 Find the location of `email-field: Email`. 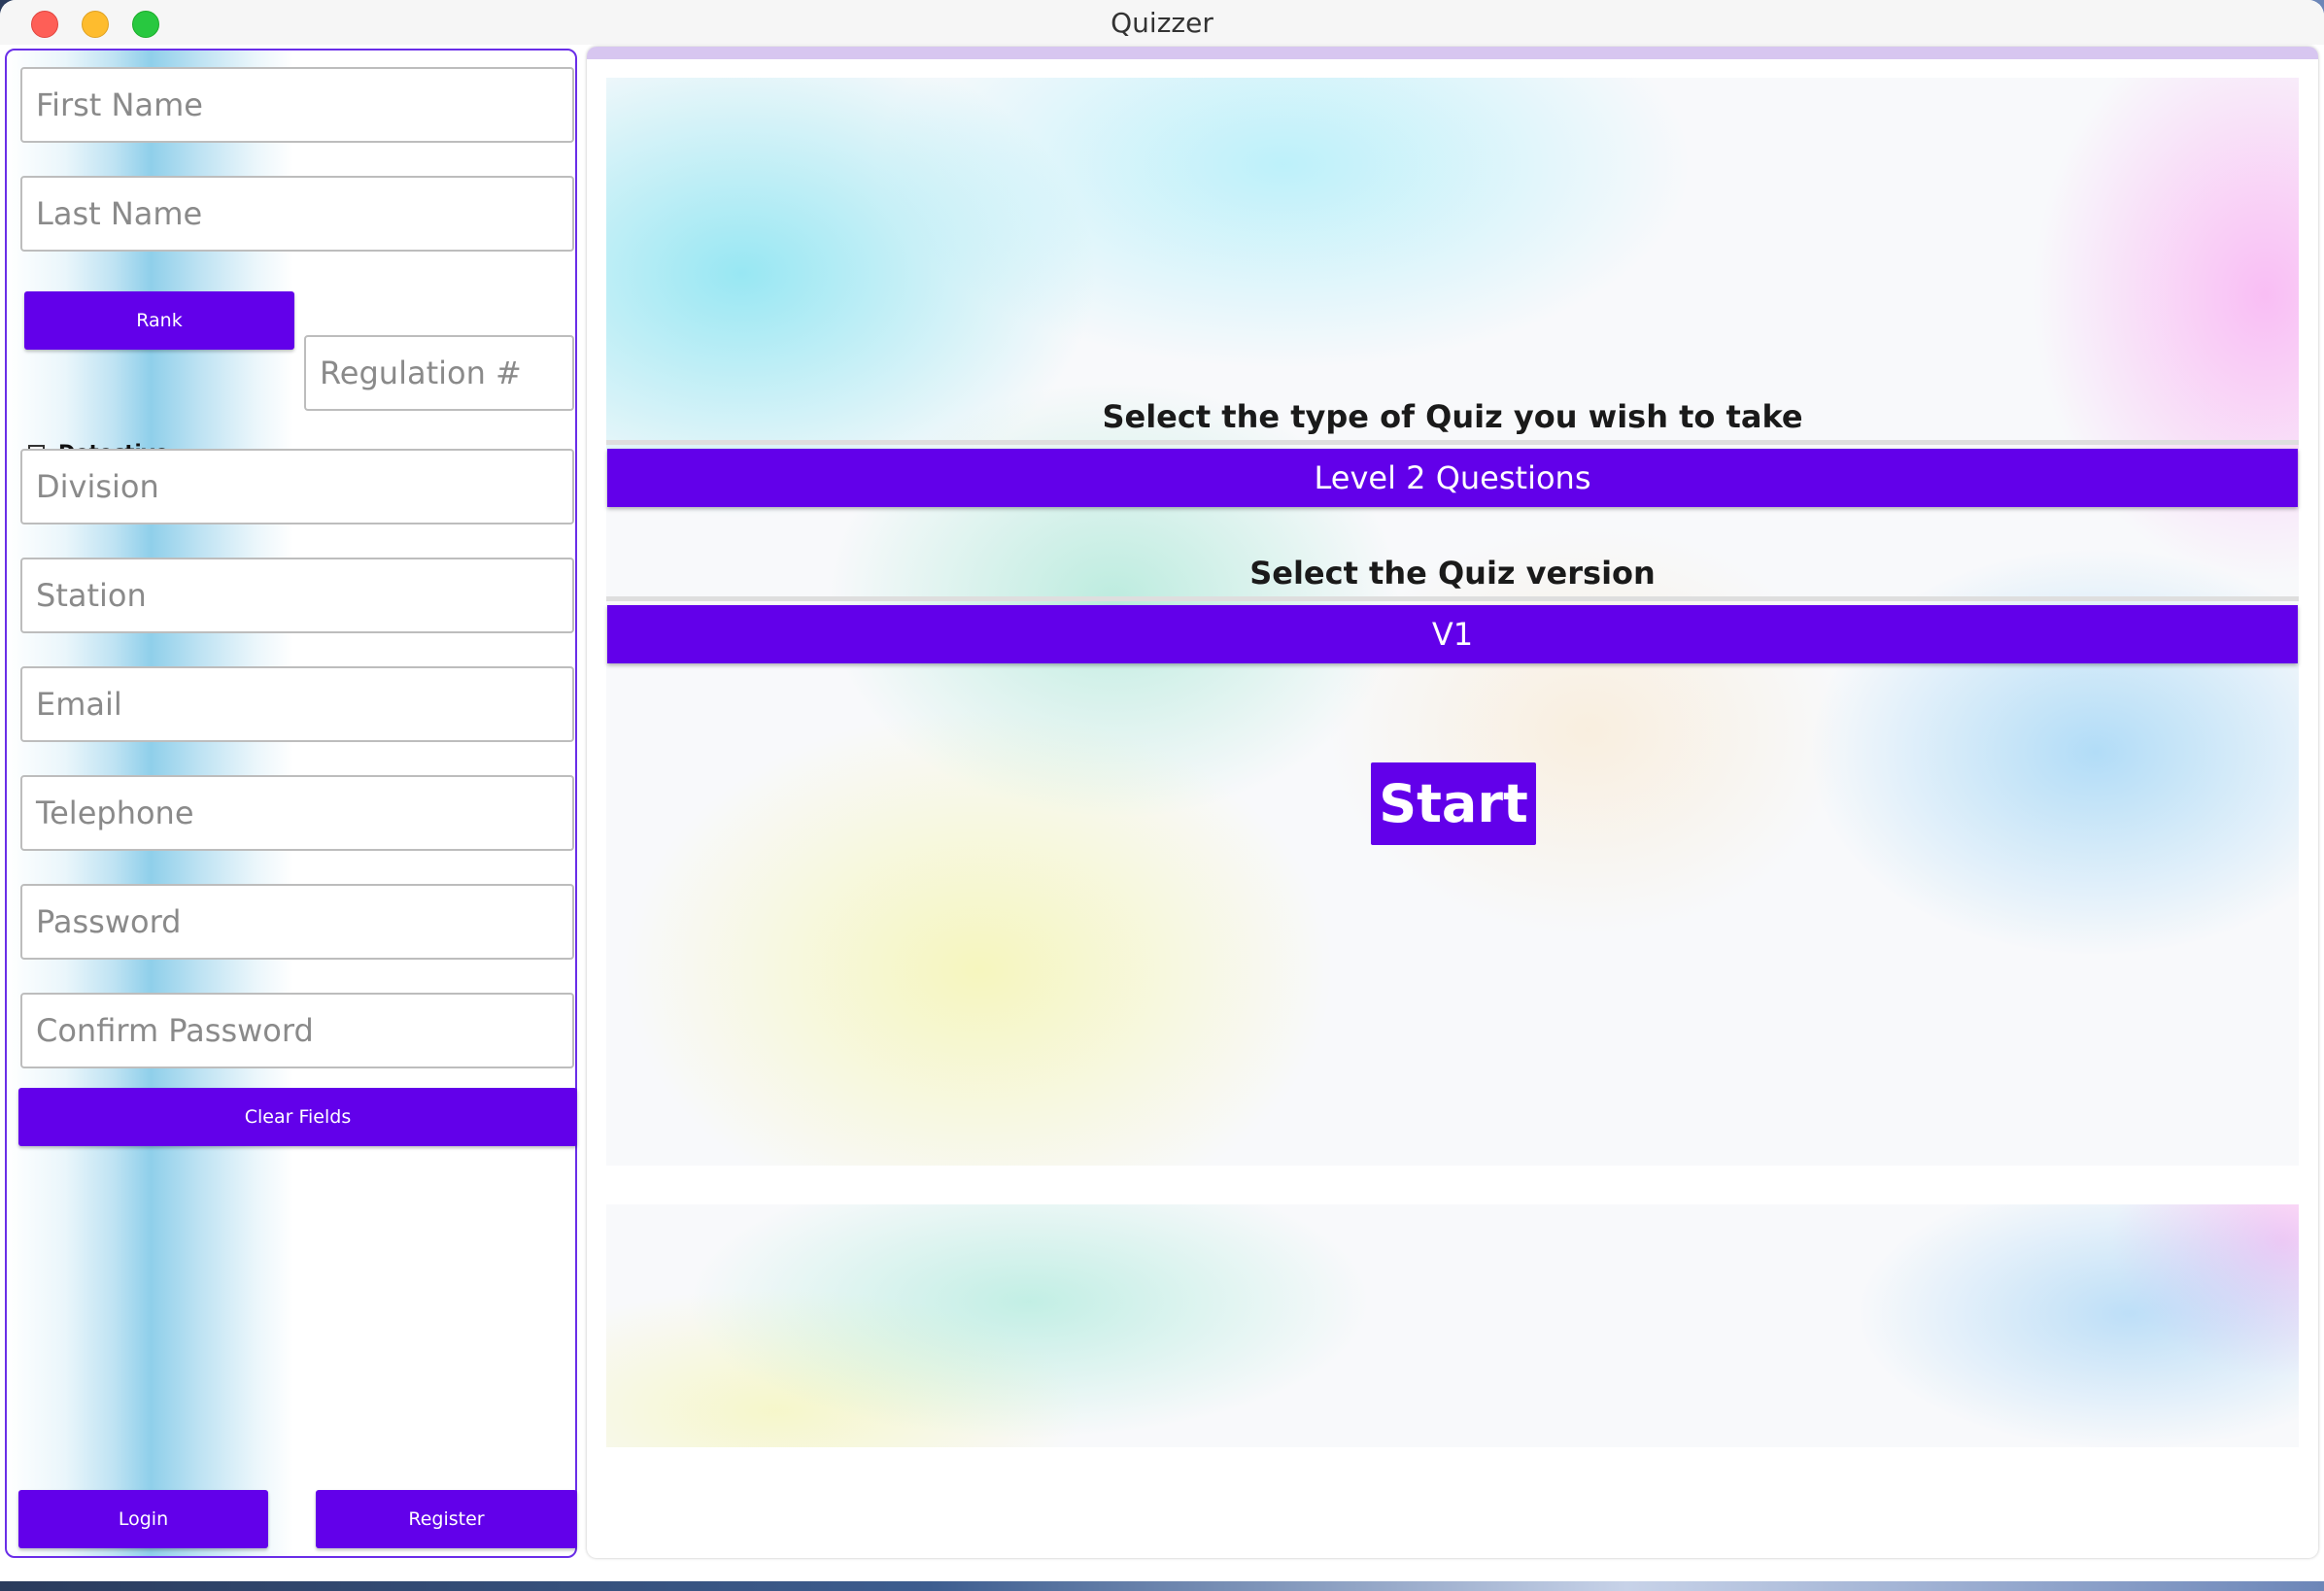

email-field: Email is located at coordinates (297, 704).